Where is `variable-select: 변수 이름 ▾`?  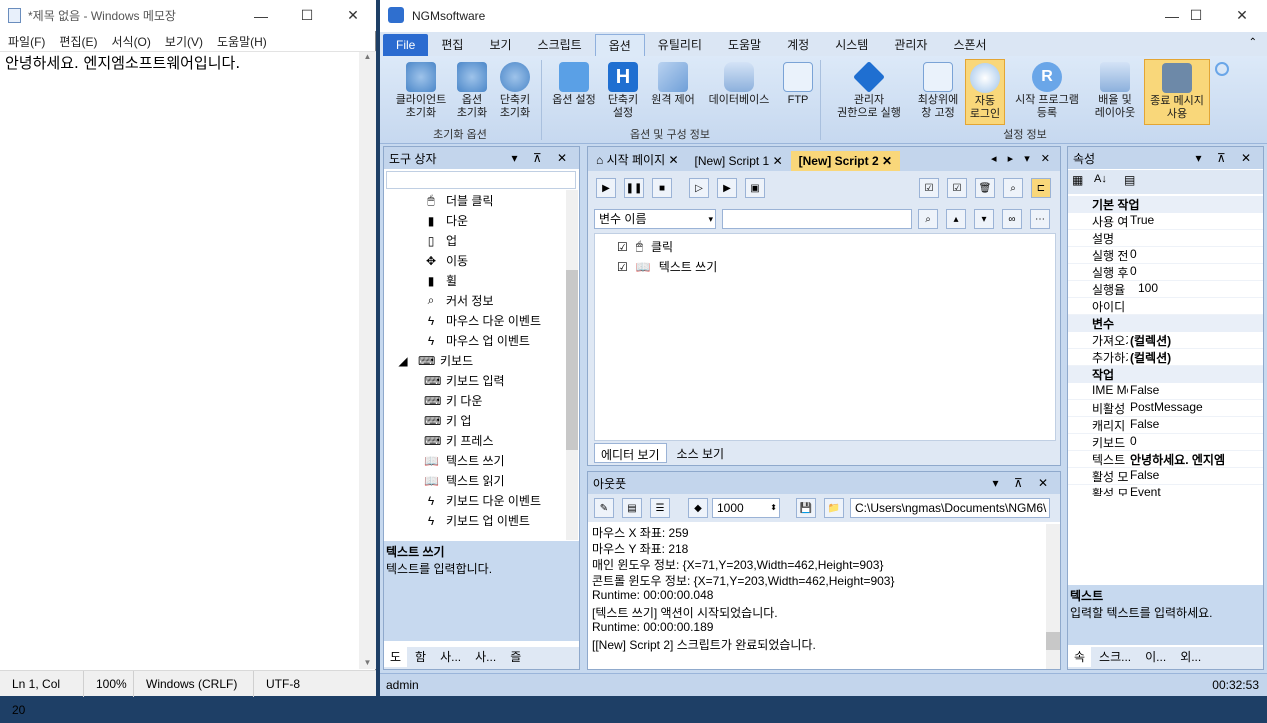
variable-select: 변수 이름 ▾ is located at coordinates (655, 219).